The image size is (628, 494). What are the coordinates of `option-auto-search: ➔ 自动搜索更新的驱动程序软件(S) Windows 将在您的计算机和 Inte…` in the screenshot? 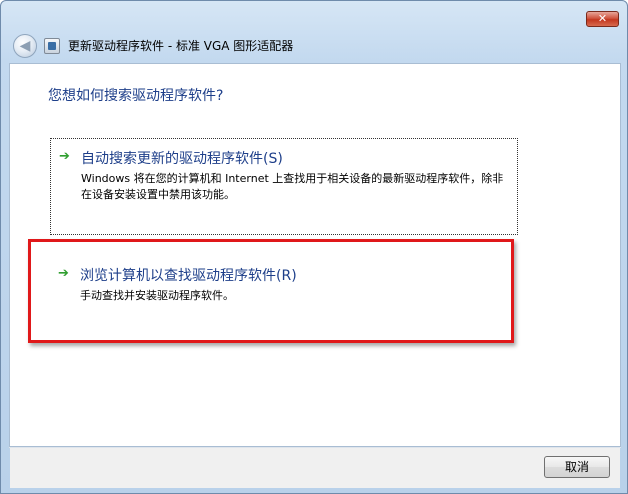 It's located at (284, 186).